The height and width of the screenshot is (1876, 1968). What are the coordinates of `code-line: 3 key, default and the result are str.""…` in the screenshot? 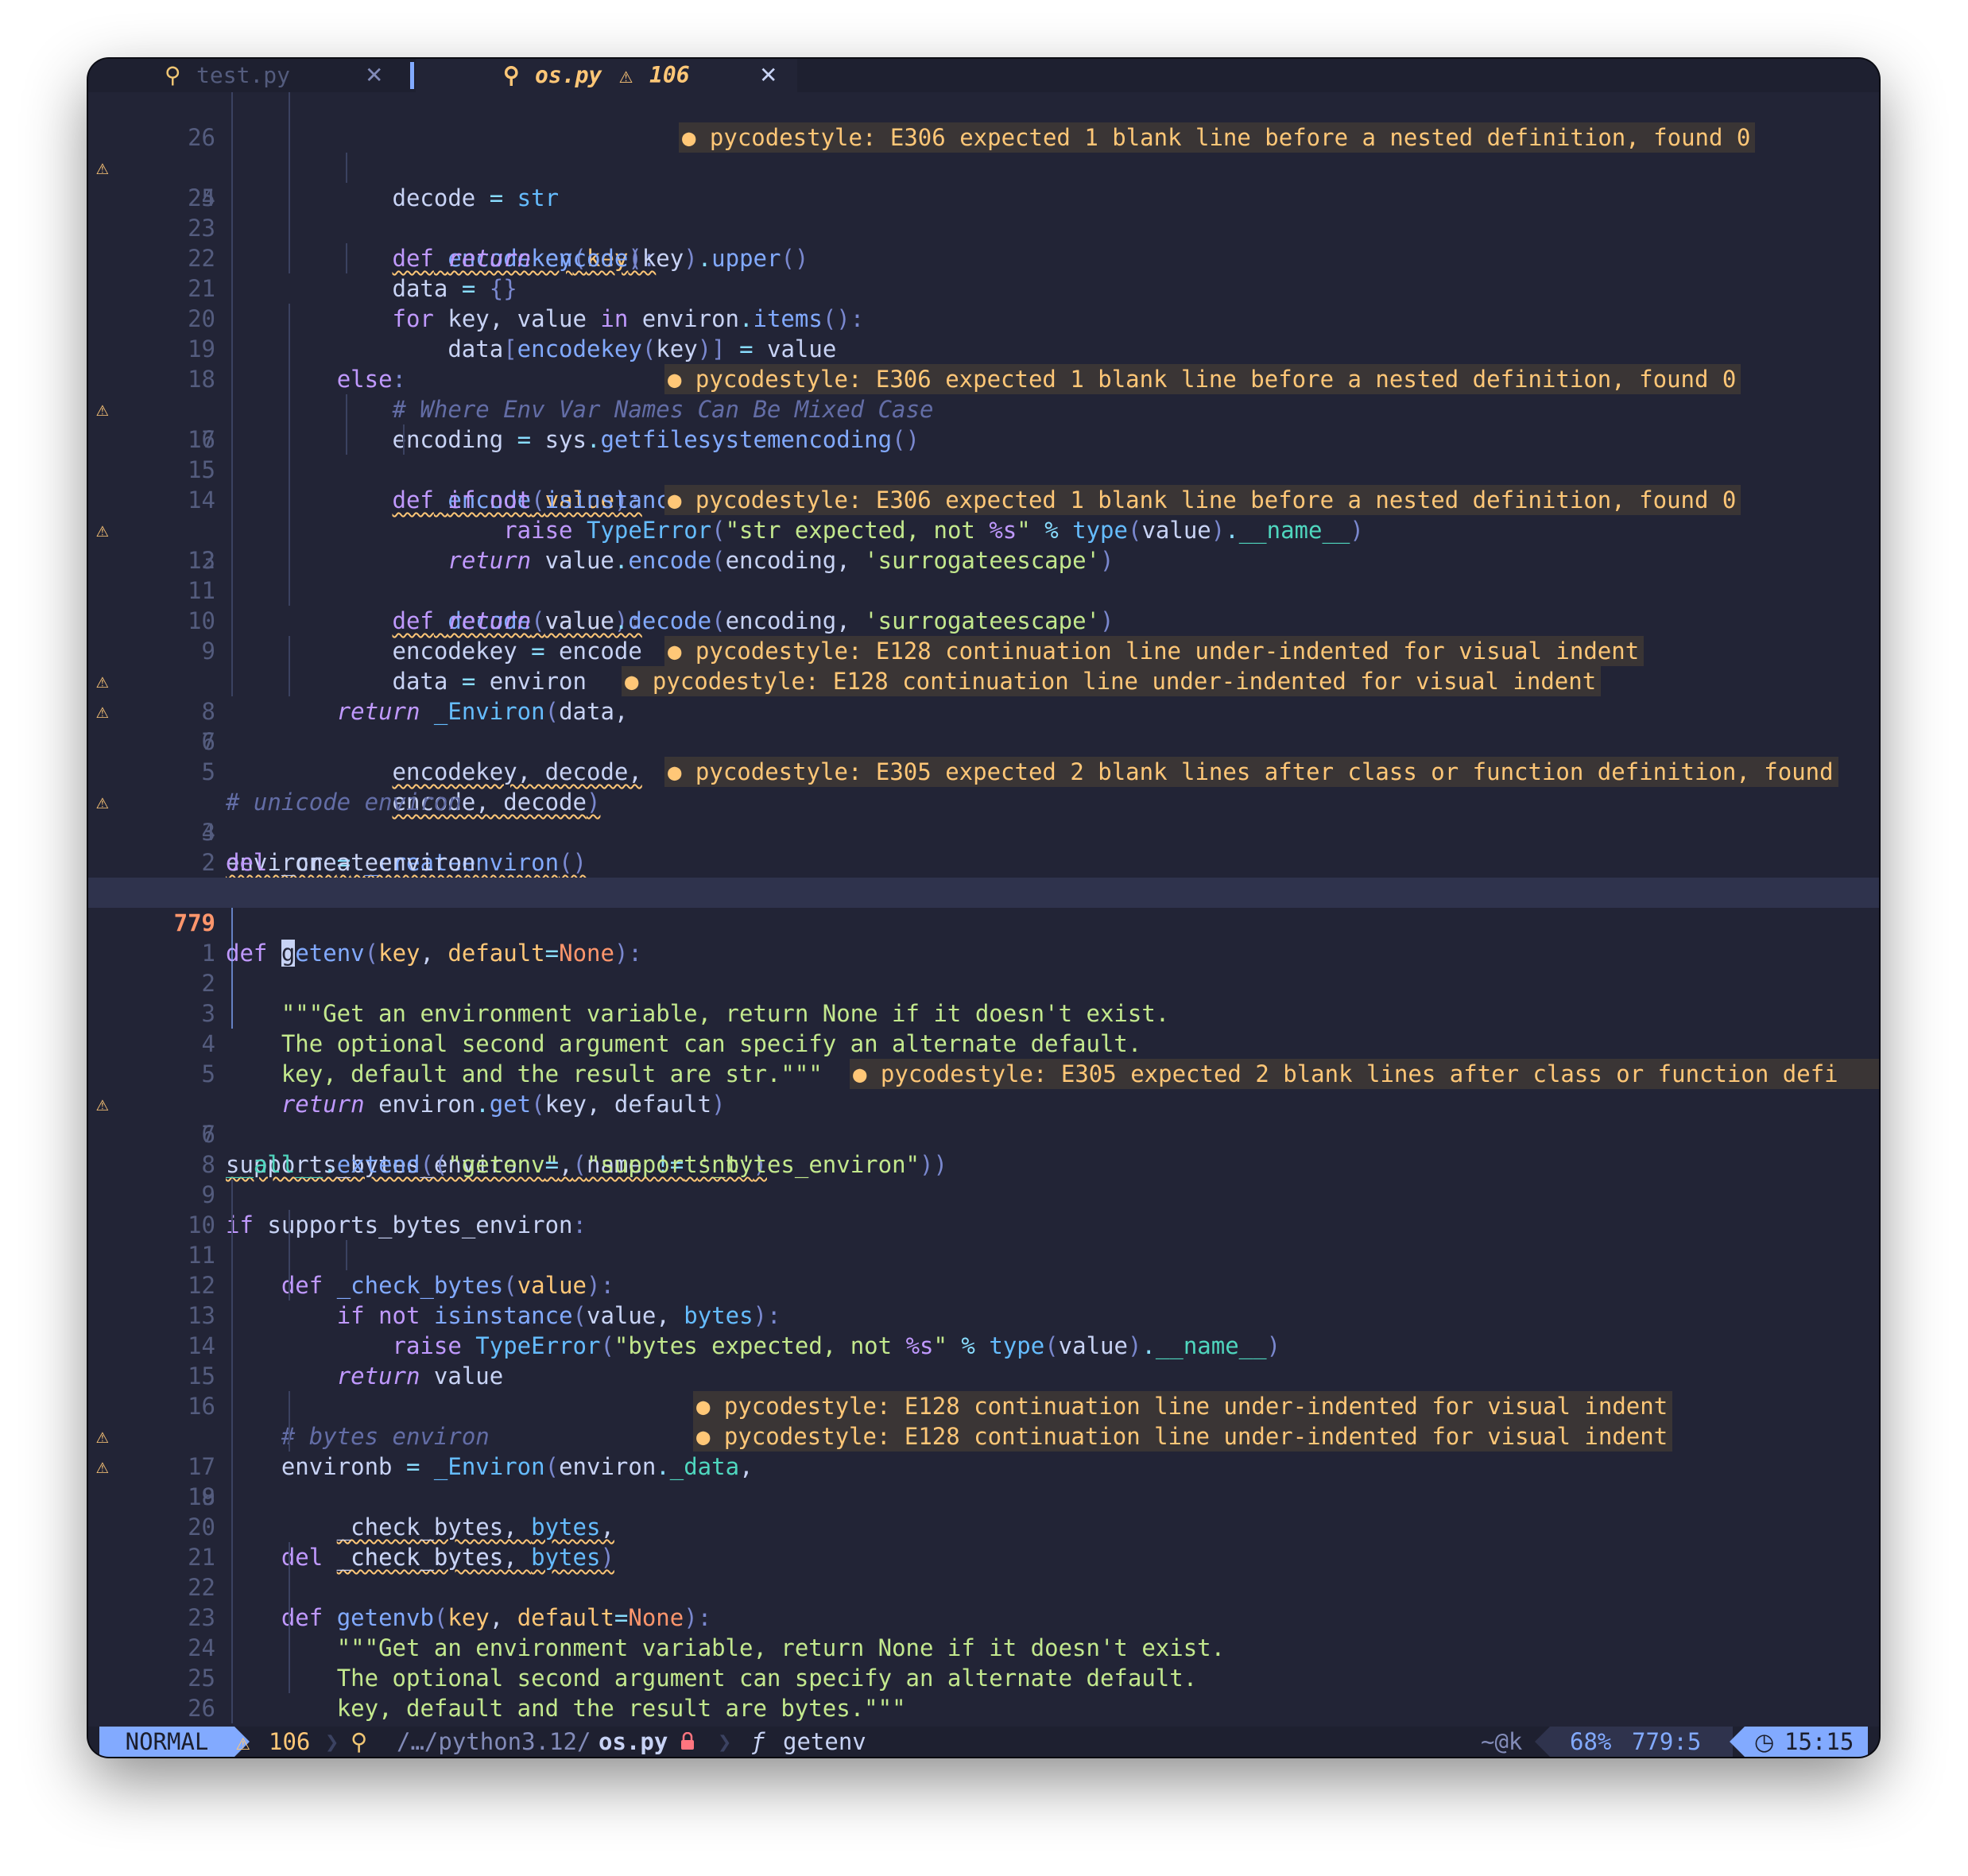 It's located at (983, 1027).